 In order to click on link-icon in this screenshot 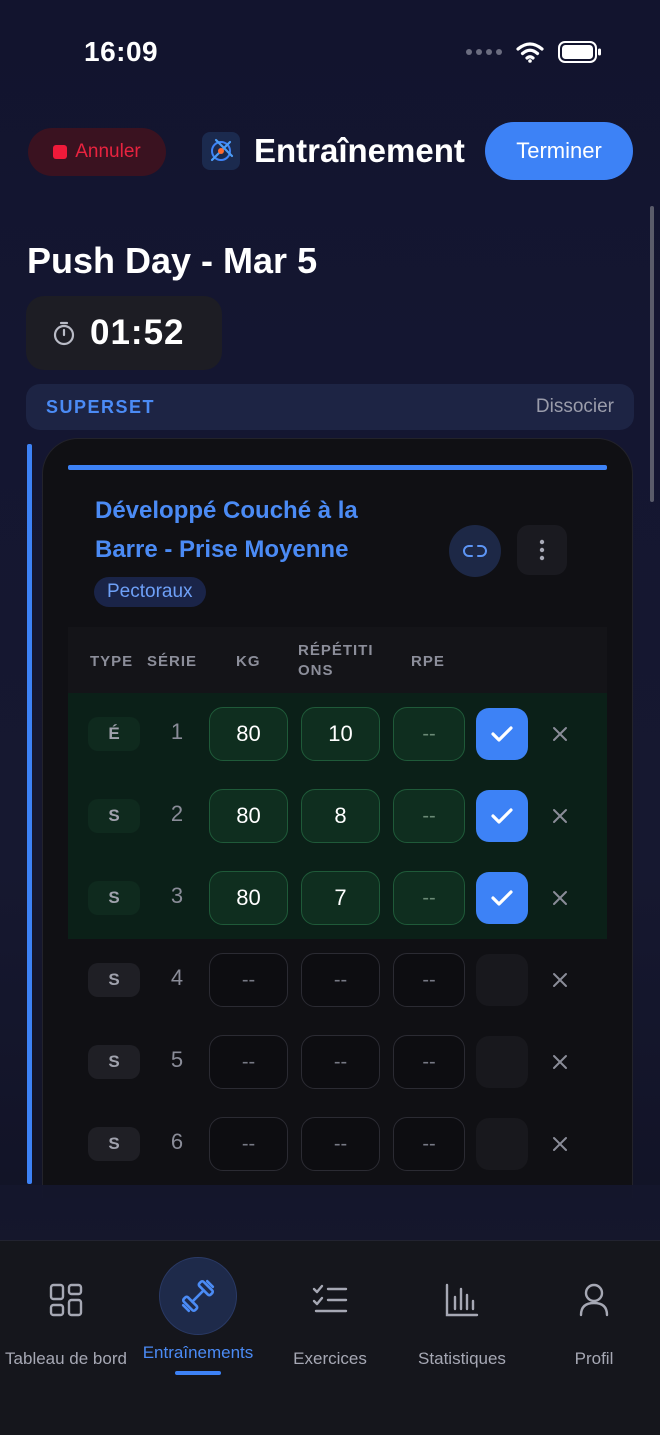, I will do `click(475, 551)`.